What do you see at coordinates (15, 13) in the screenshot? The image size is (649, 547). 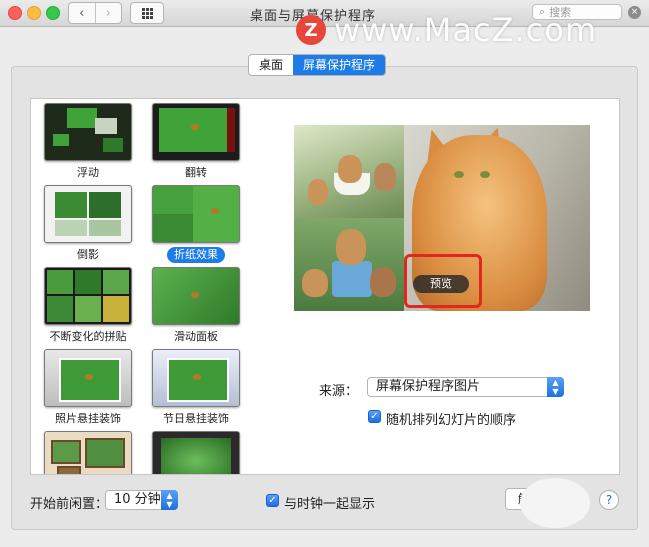 I see `close-window-button` at bounding box center [15, 13].